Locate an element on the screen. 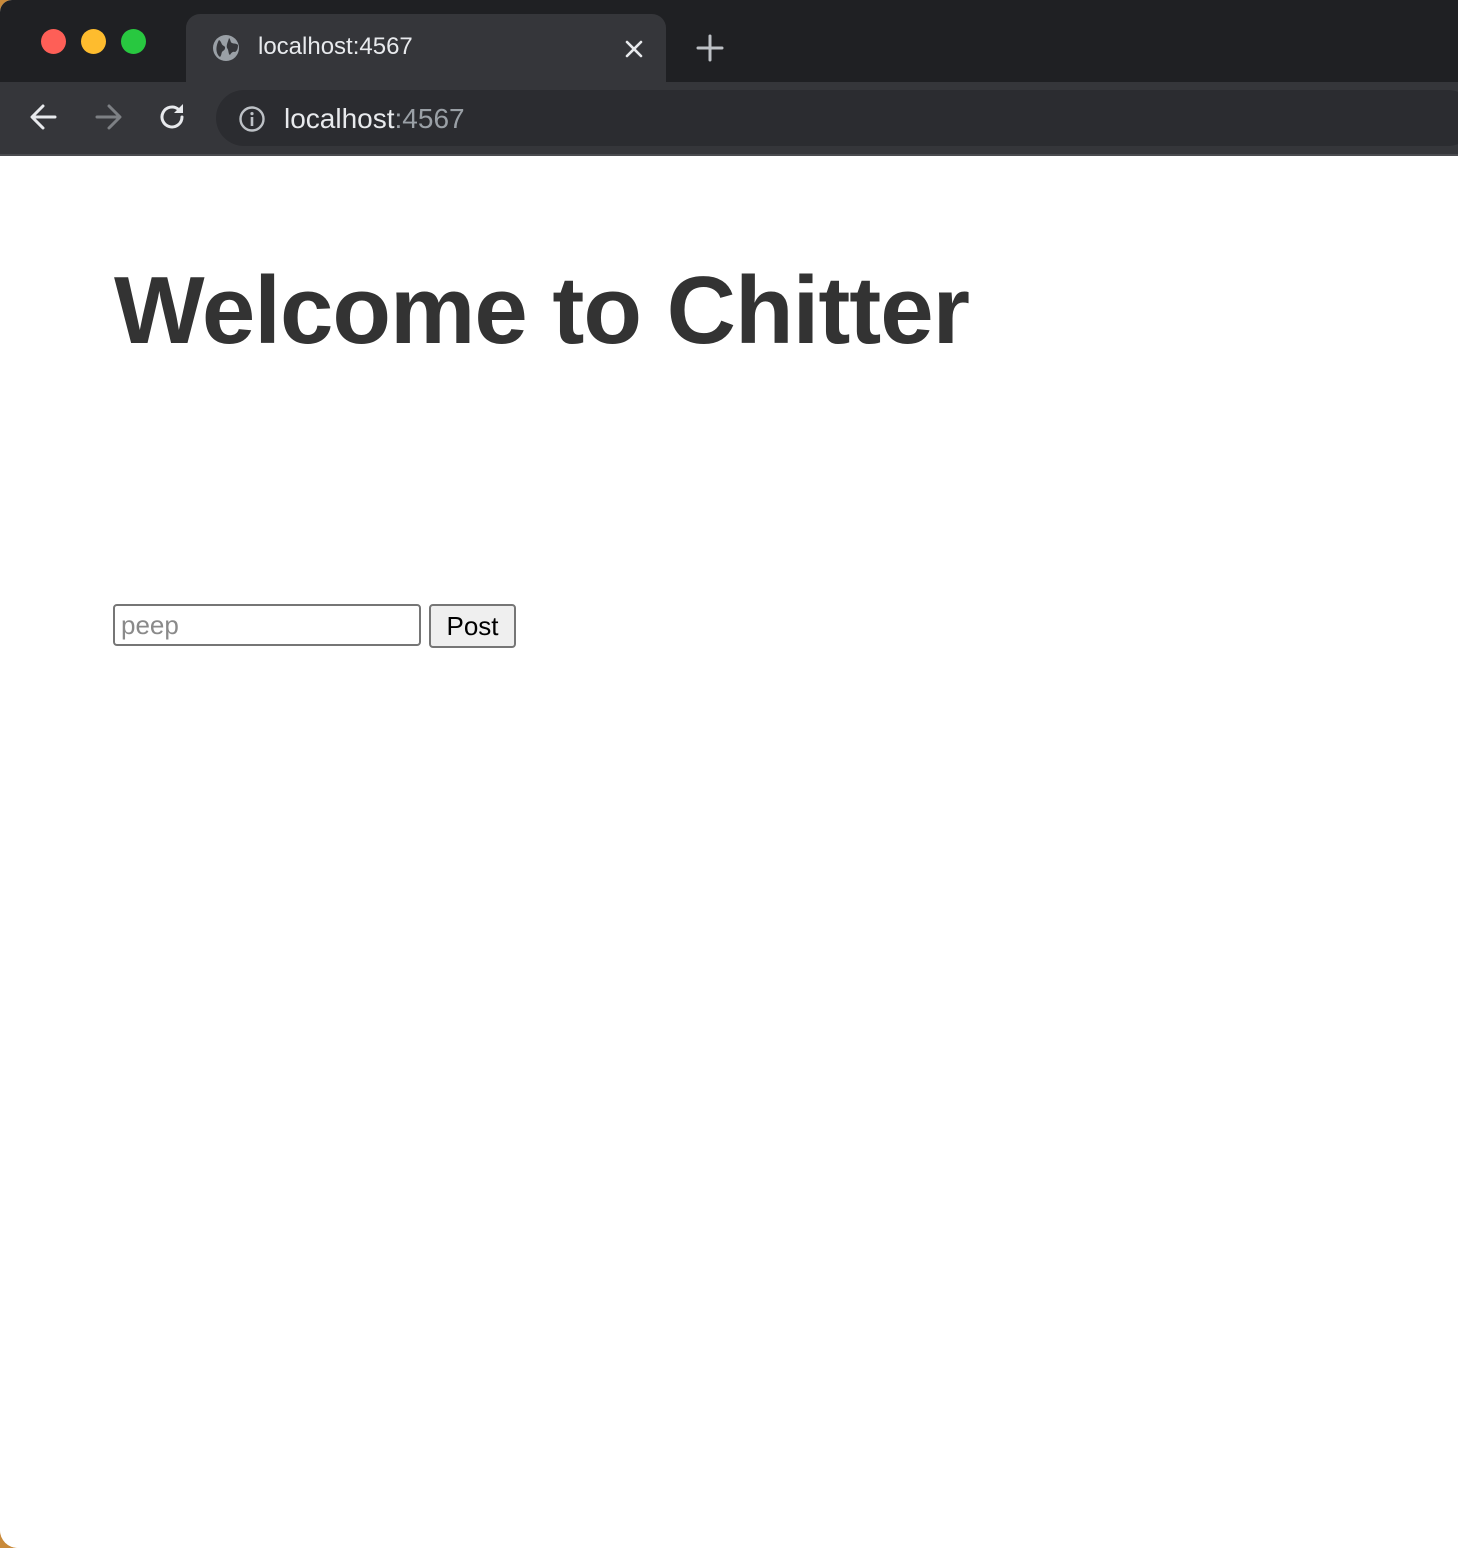 Image resolution: width=1458 pixels, height=1548 pixels. globe-icon is located at coordinates (226, 48).